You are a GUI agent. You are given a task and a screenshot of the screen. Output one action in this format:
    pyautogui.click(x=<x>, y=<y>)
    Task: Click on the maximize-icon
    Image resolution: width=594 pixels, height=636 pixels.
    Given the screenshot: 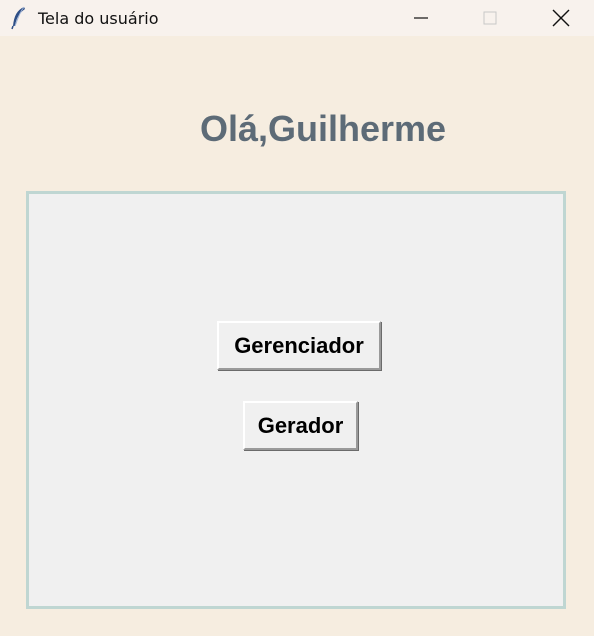 What is the action you would take?
    pyautogui.click(x=490, y=18)
    